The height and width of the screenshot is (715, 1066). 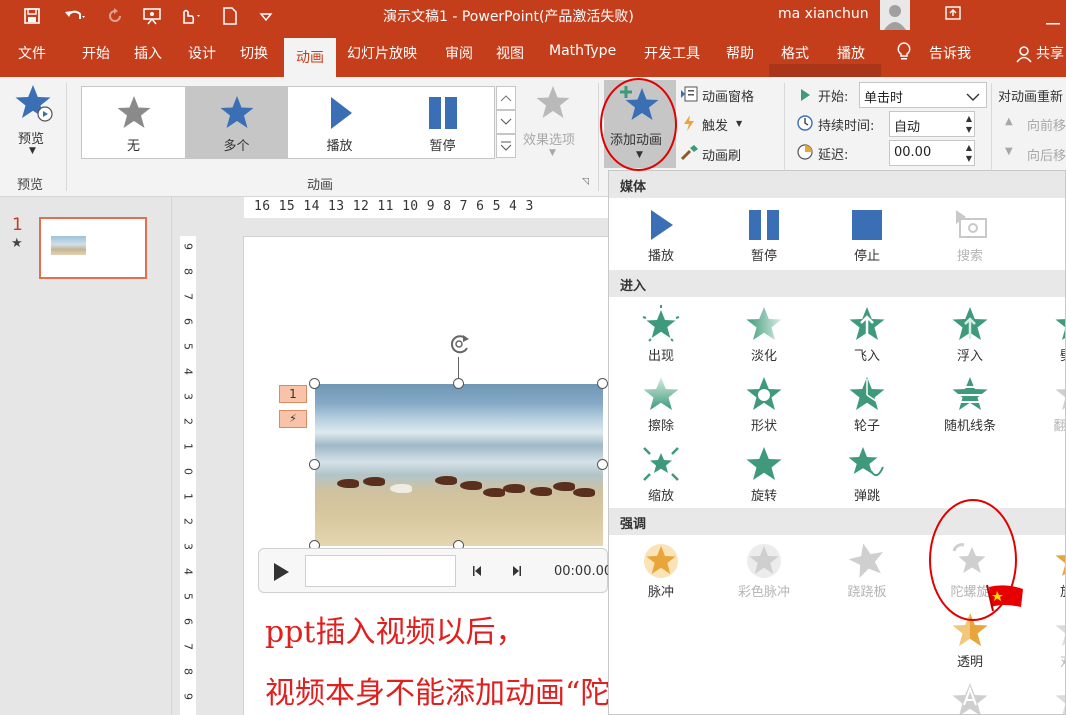 What do you see at coordinates (152, 16) in the screenshot?
I see `start-slideshow-icon` at bounding box center [152, 16].